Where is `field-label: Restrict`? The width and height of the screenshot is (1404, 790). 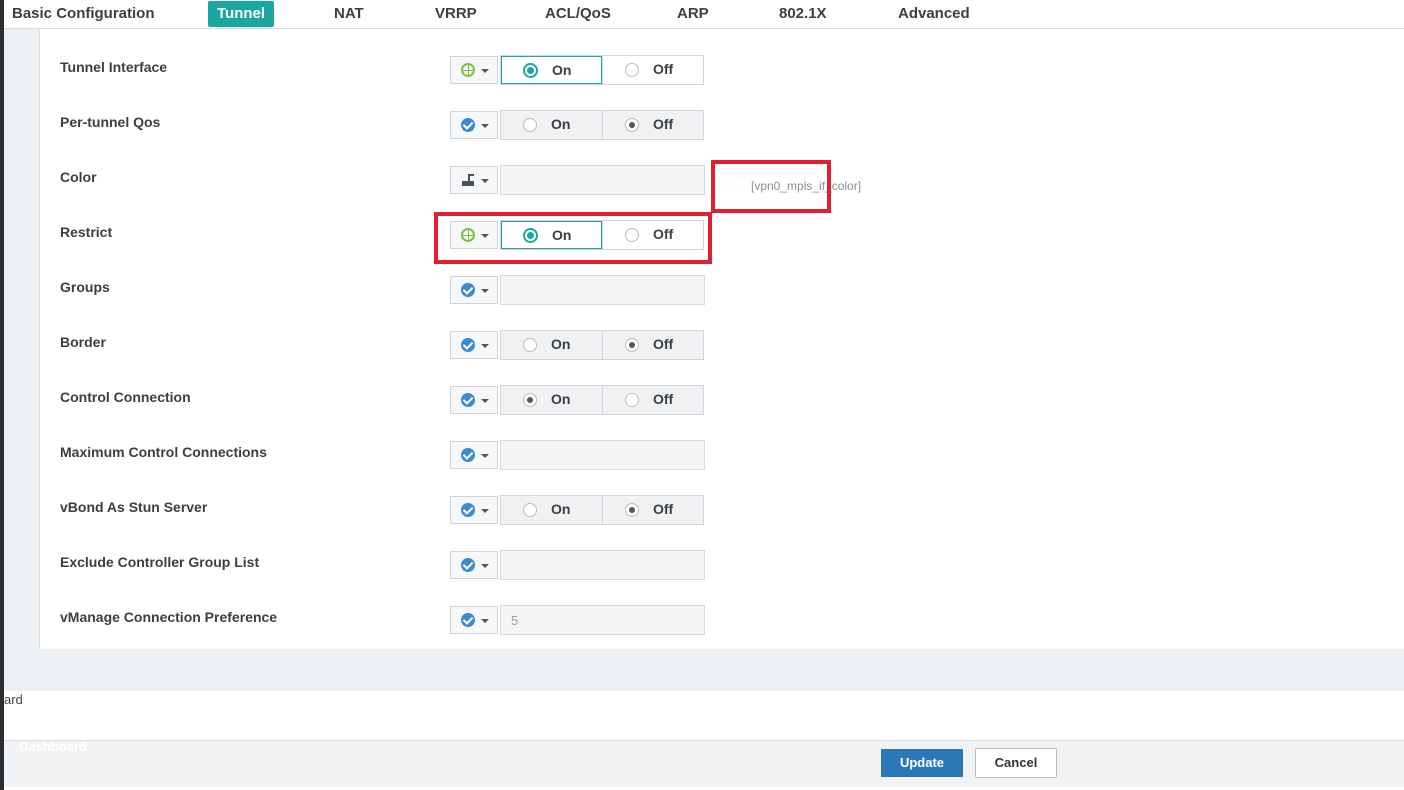 field-label: Restrict is located at coordinates (86, 232).